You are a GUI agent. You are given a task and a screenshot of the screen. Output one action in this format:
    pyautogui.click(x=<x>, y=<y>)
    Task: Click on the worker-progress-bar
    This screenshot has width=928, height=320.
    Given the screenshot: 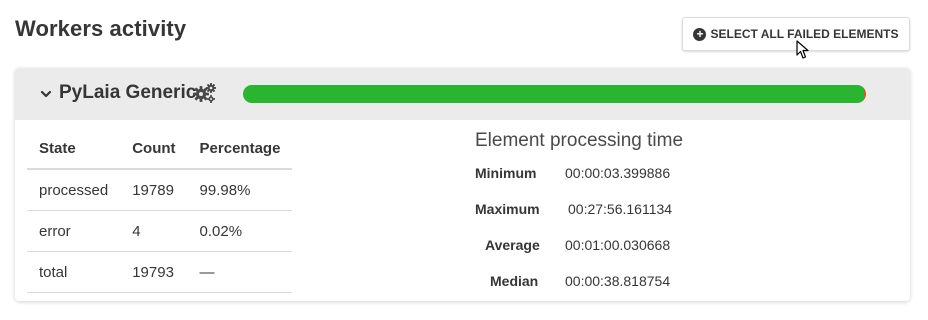 What is the action you would take?
    pyautogui.click(x=554, y=94)
    